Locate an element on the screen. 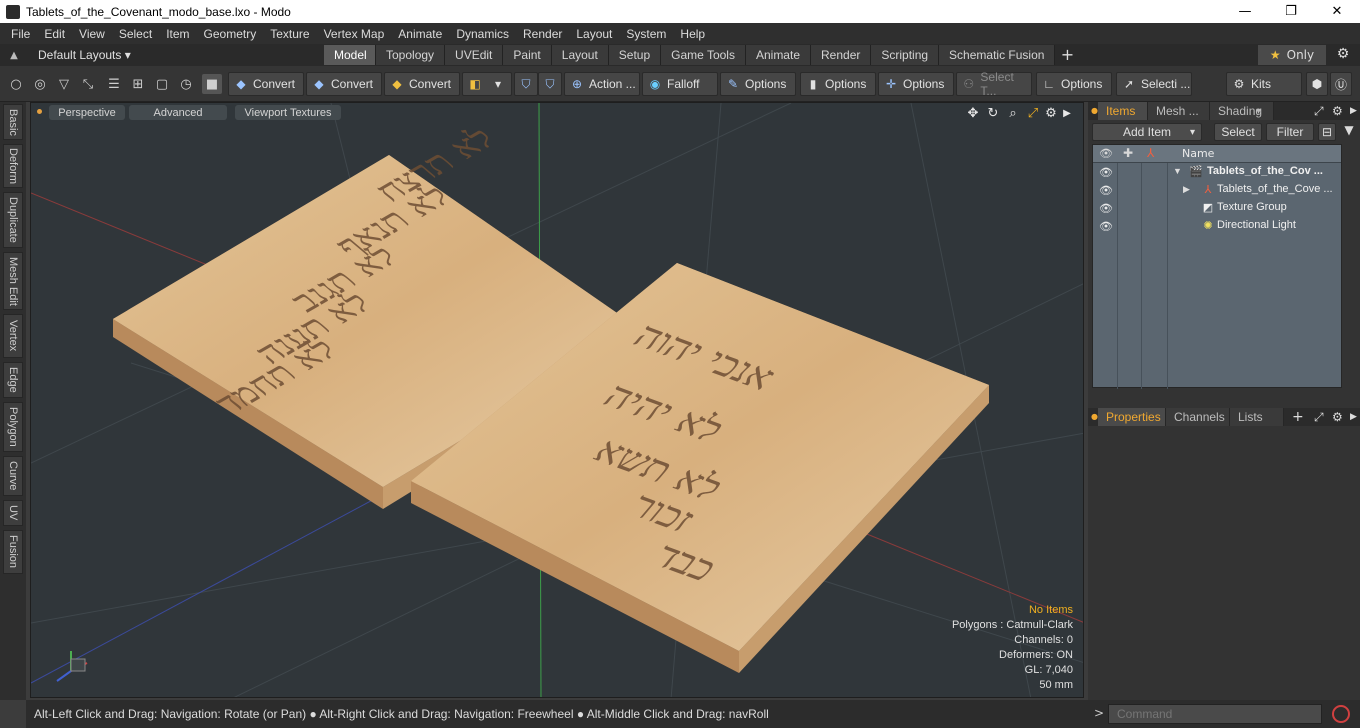 The width and height of the screenshot is (1360, 728). select-materials-icon: ☰ is located at coordinates (114, 84).